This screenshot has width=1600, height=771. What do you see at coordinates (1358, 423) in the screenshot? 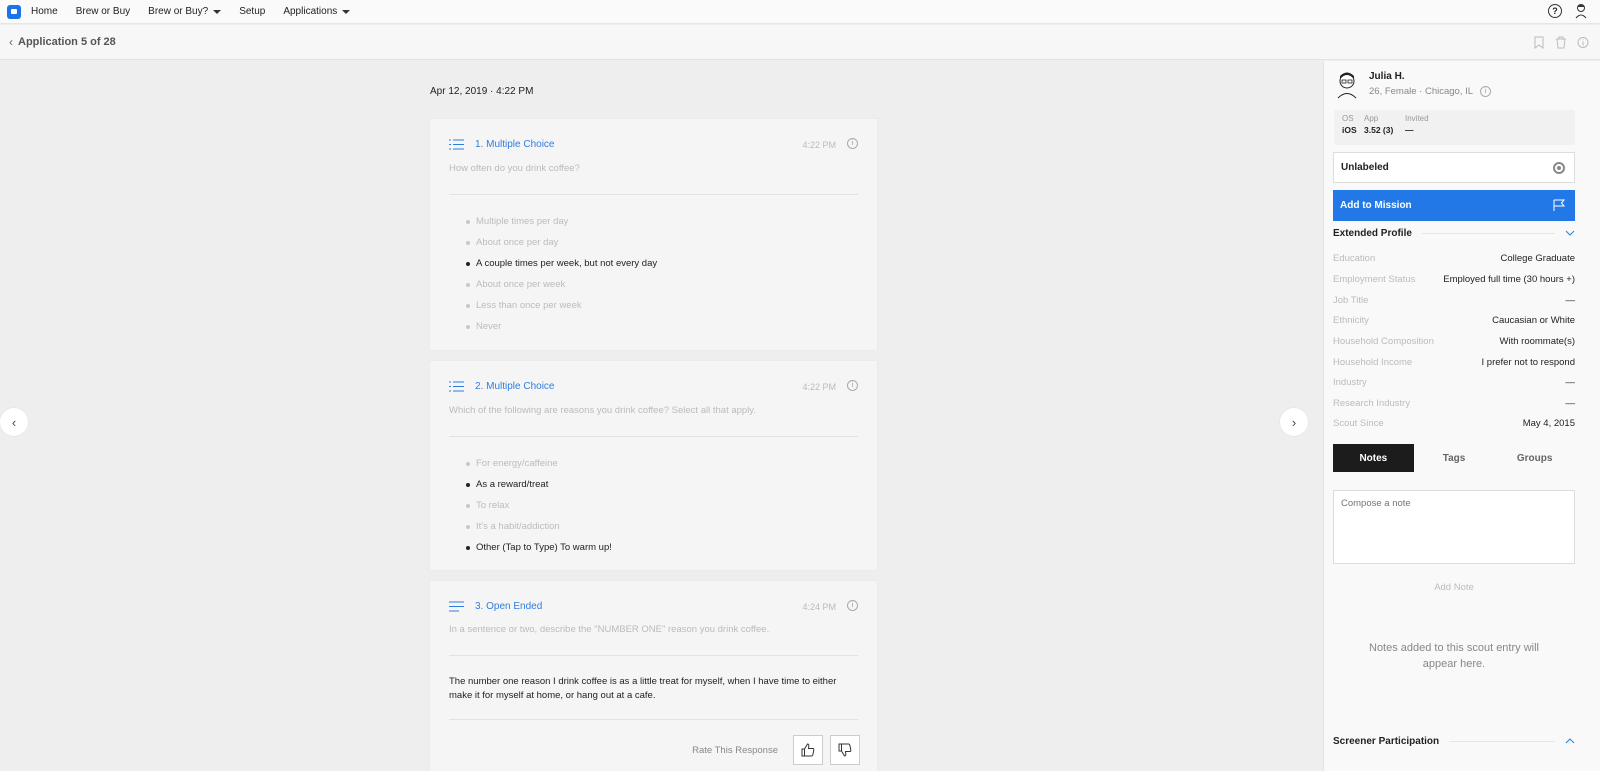
I see `extended-key: Scout Since` at bounding box center [1358, 423].